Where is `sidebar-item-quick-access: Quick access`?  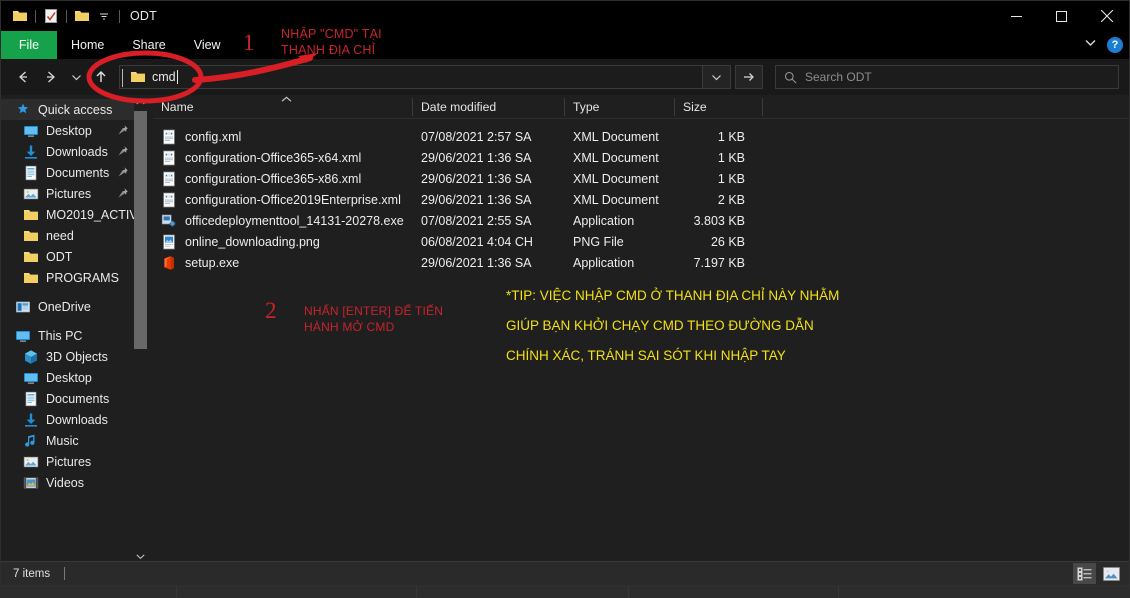
sidebar-item-quick-access: Quick access is located at coordinates (71, 109).